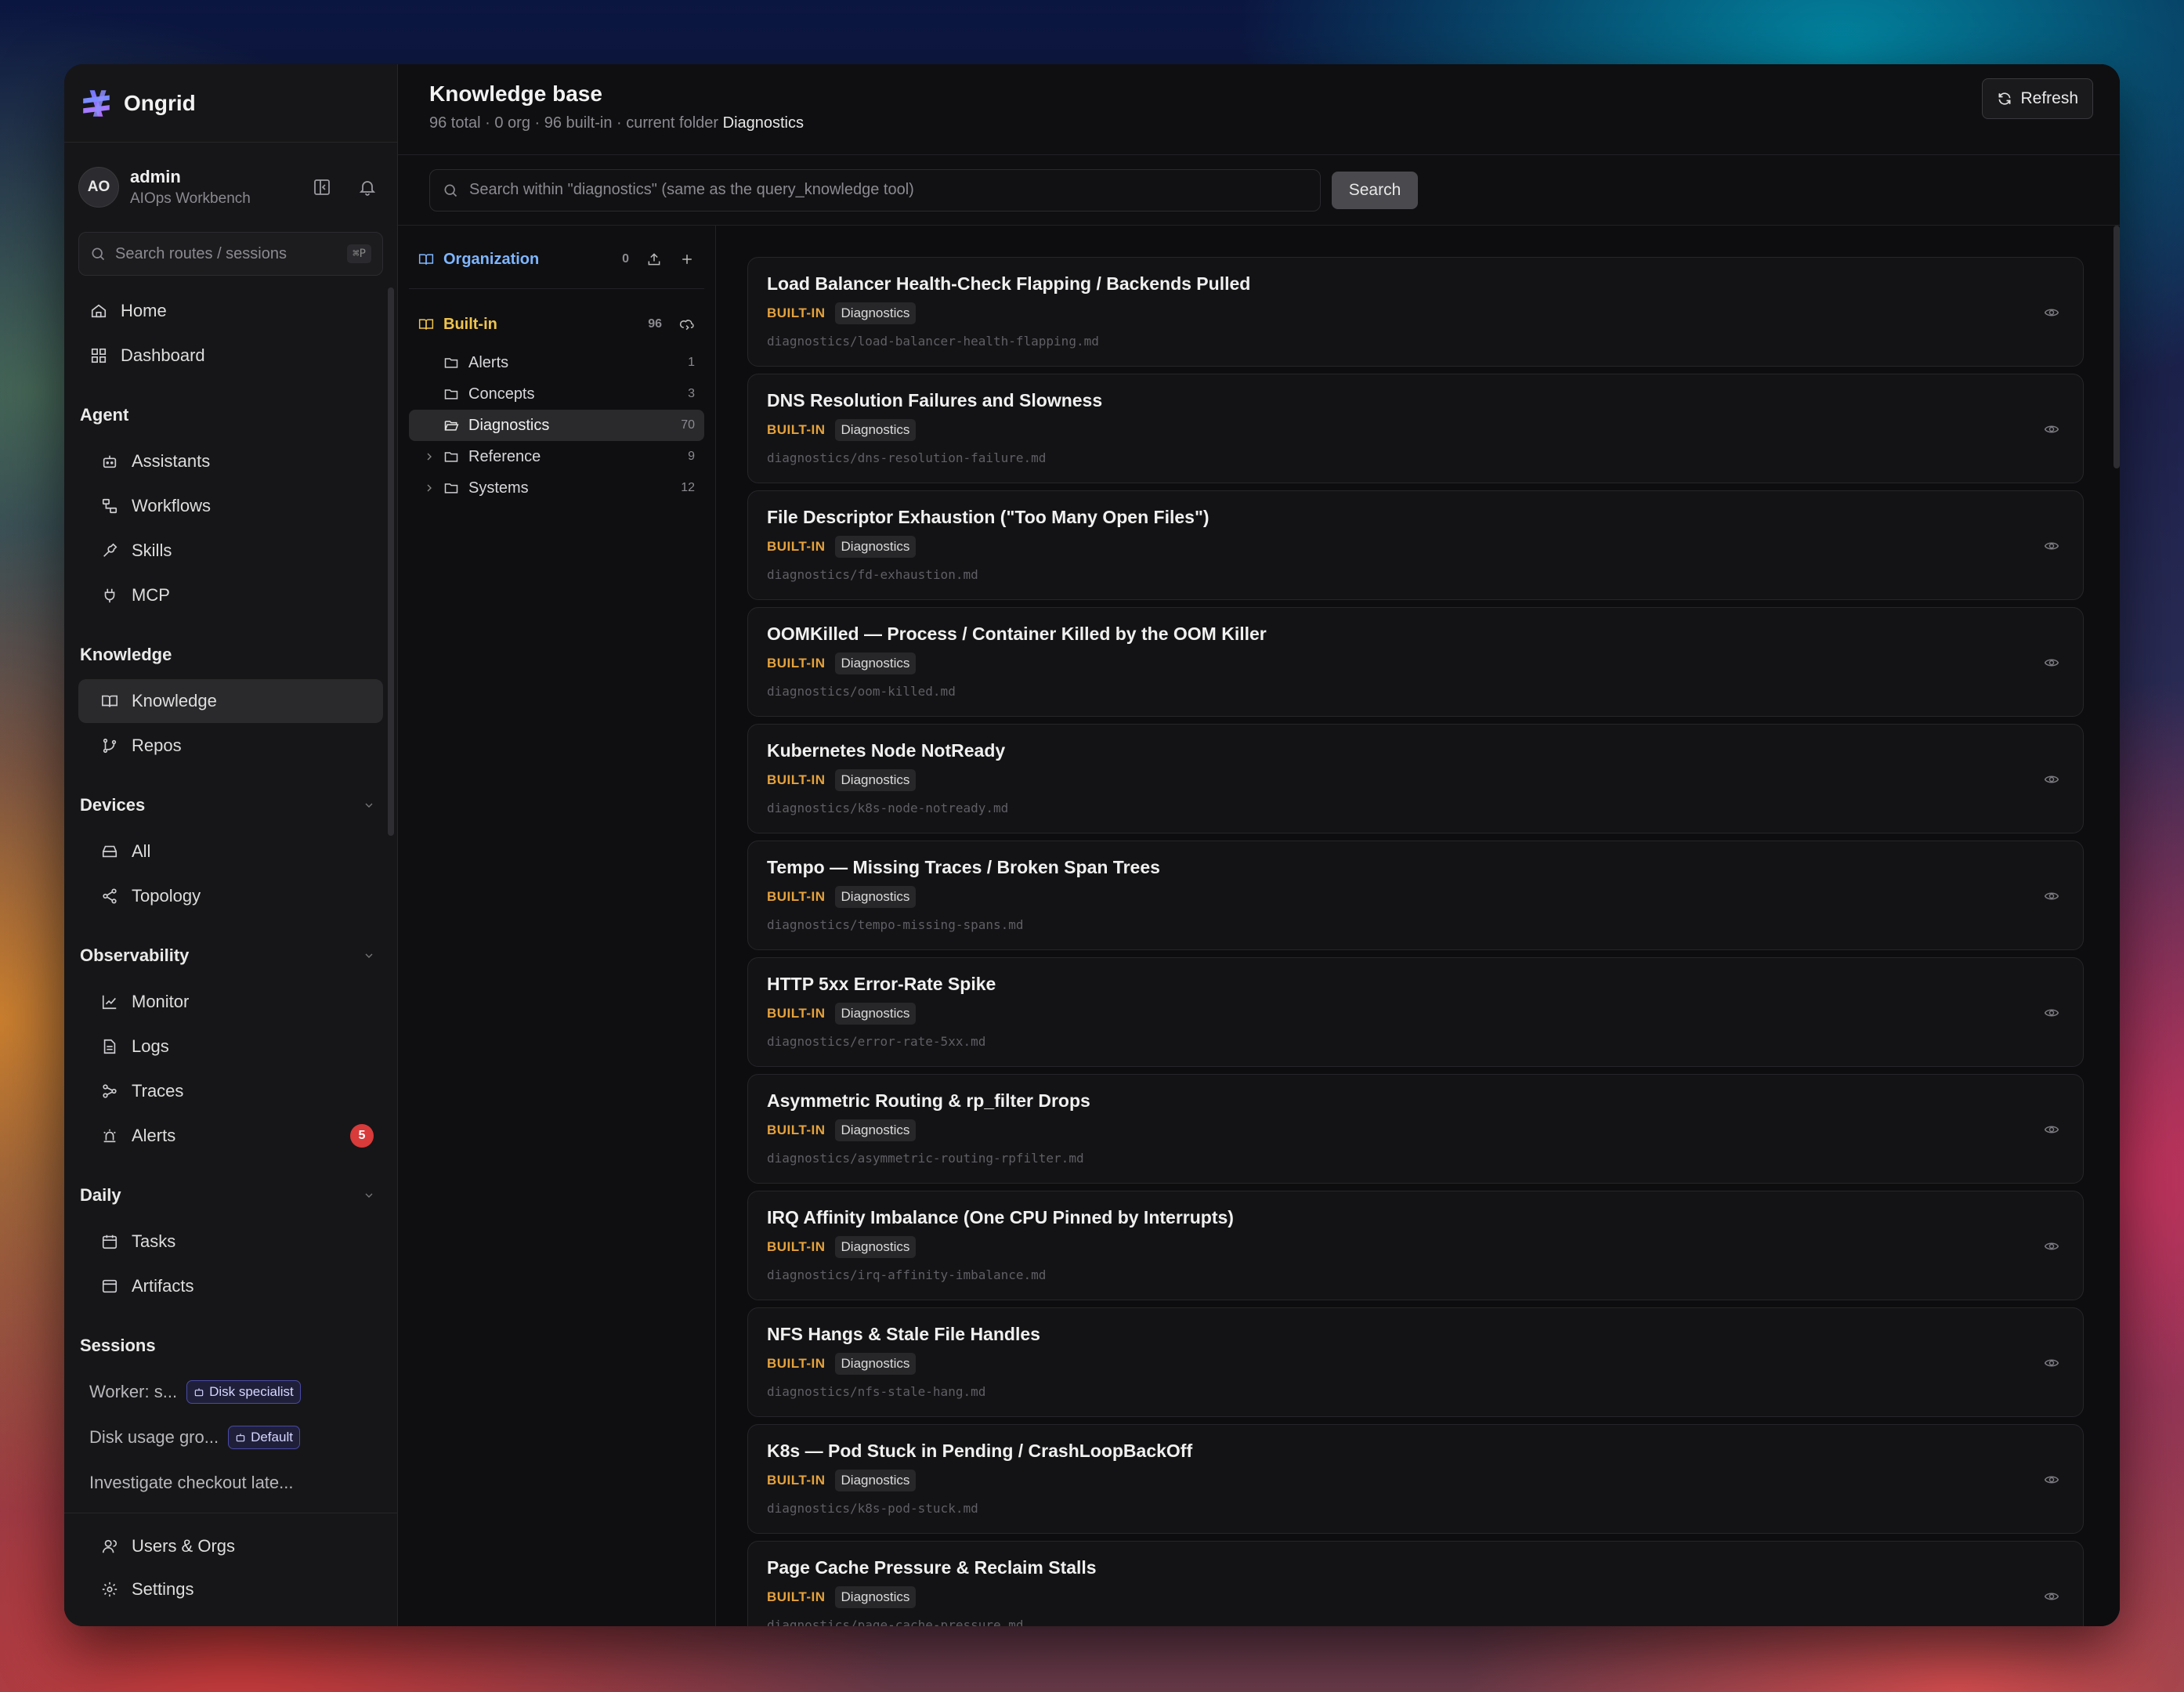 Image resolution: width=2184 pixels, height=1692 pixels. What do you see at coordinates (230, 746) in the screenshot?
I see `nav-repos: Repos` at bounding box center [230, 746].